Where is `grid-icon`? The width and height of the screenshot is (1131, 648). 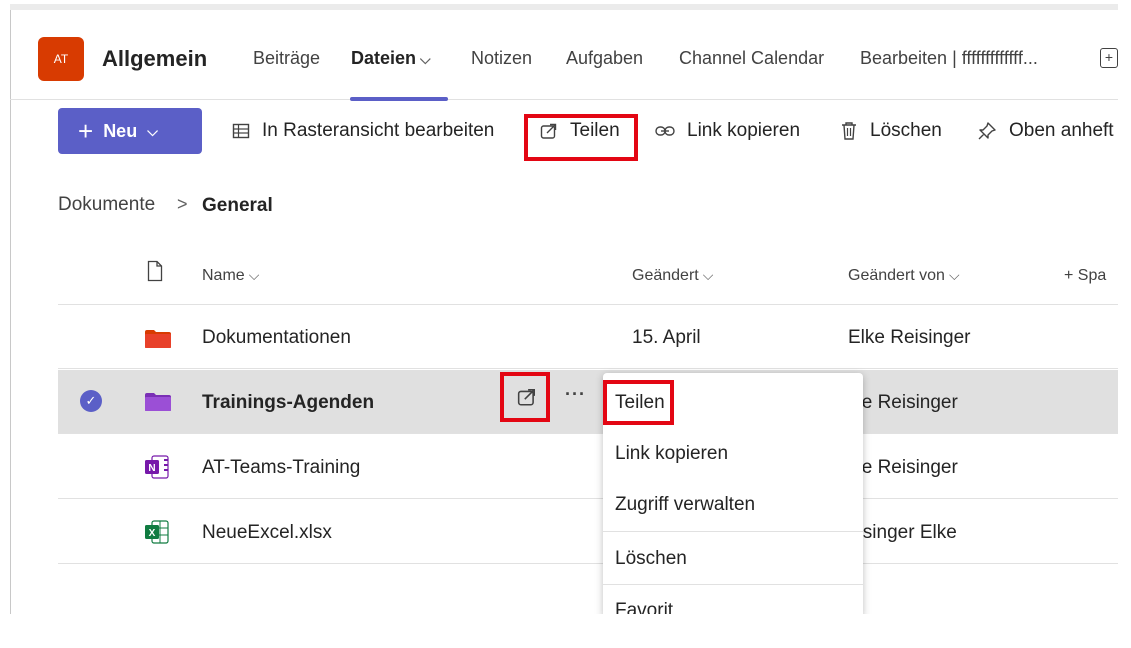
grid-icon is located at coordinates (241, 131).